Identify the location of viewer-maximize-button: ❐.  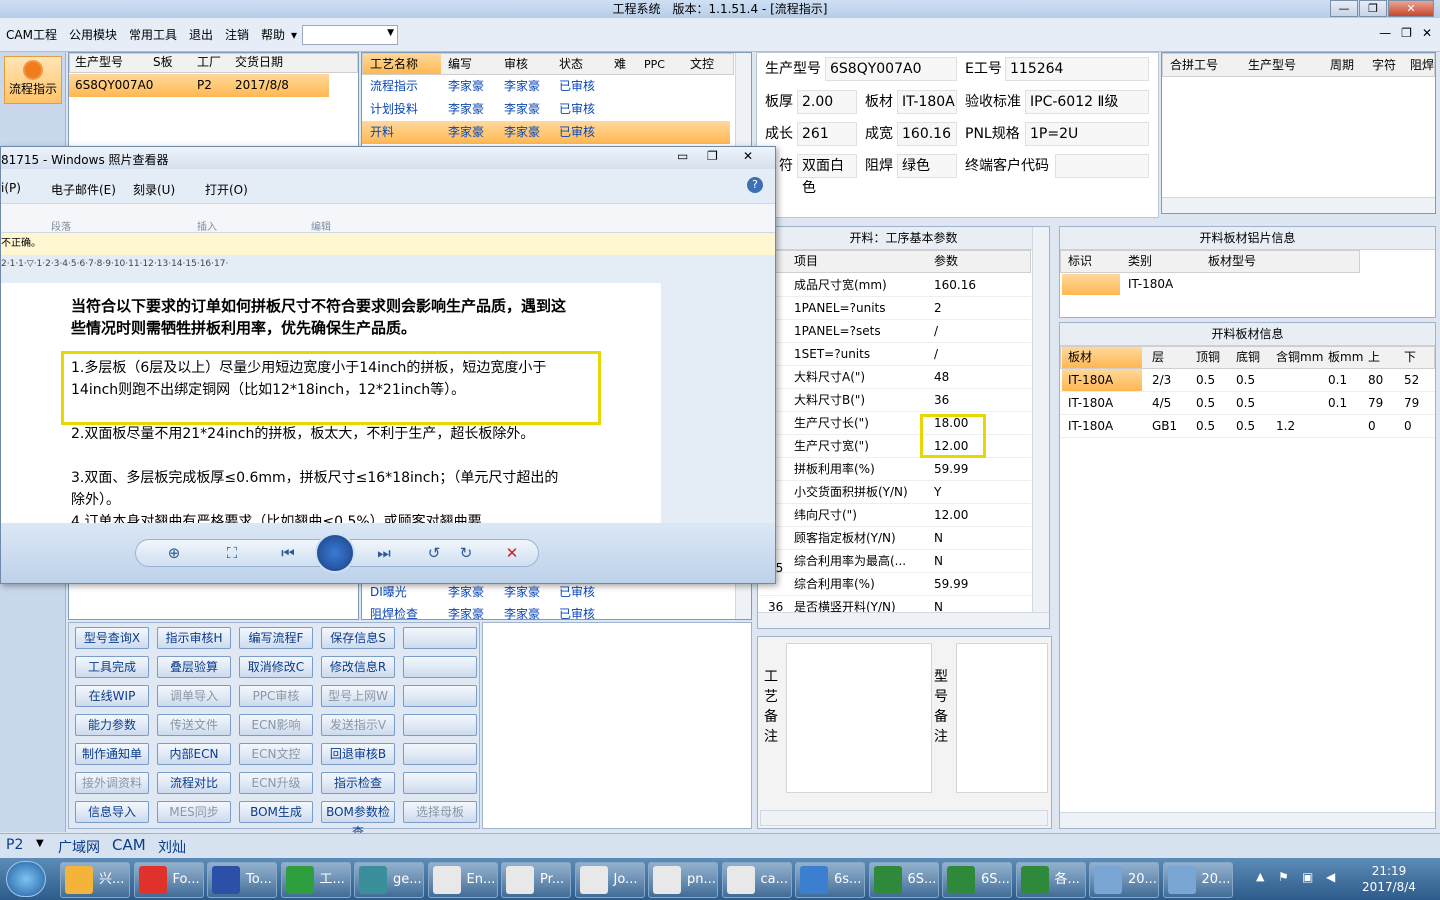
(712, 156).